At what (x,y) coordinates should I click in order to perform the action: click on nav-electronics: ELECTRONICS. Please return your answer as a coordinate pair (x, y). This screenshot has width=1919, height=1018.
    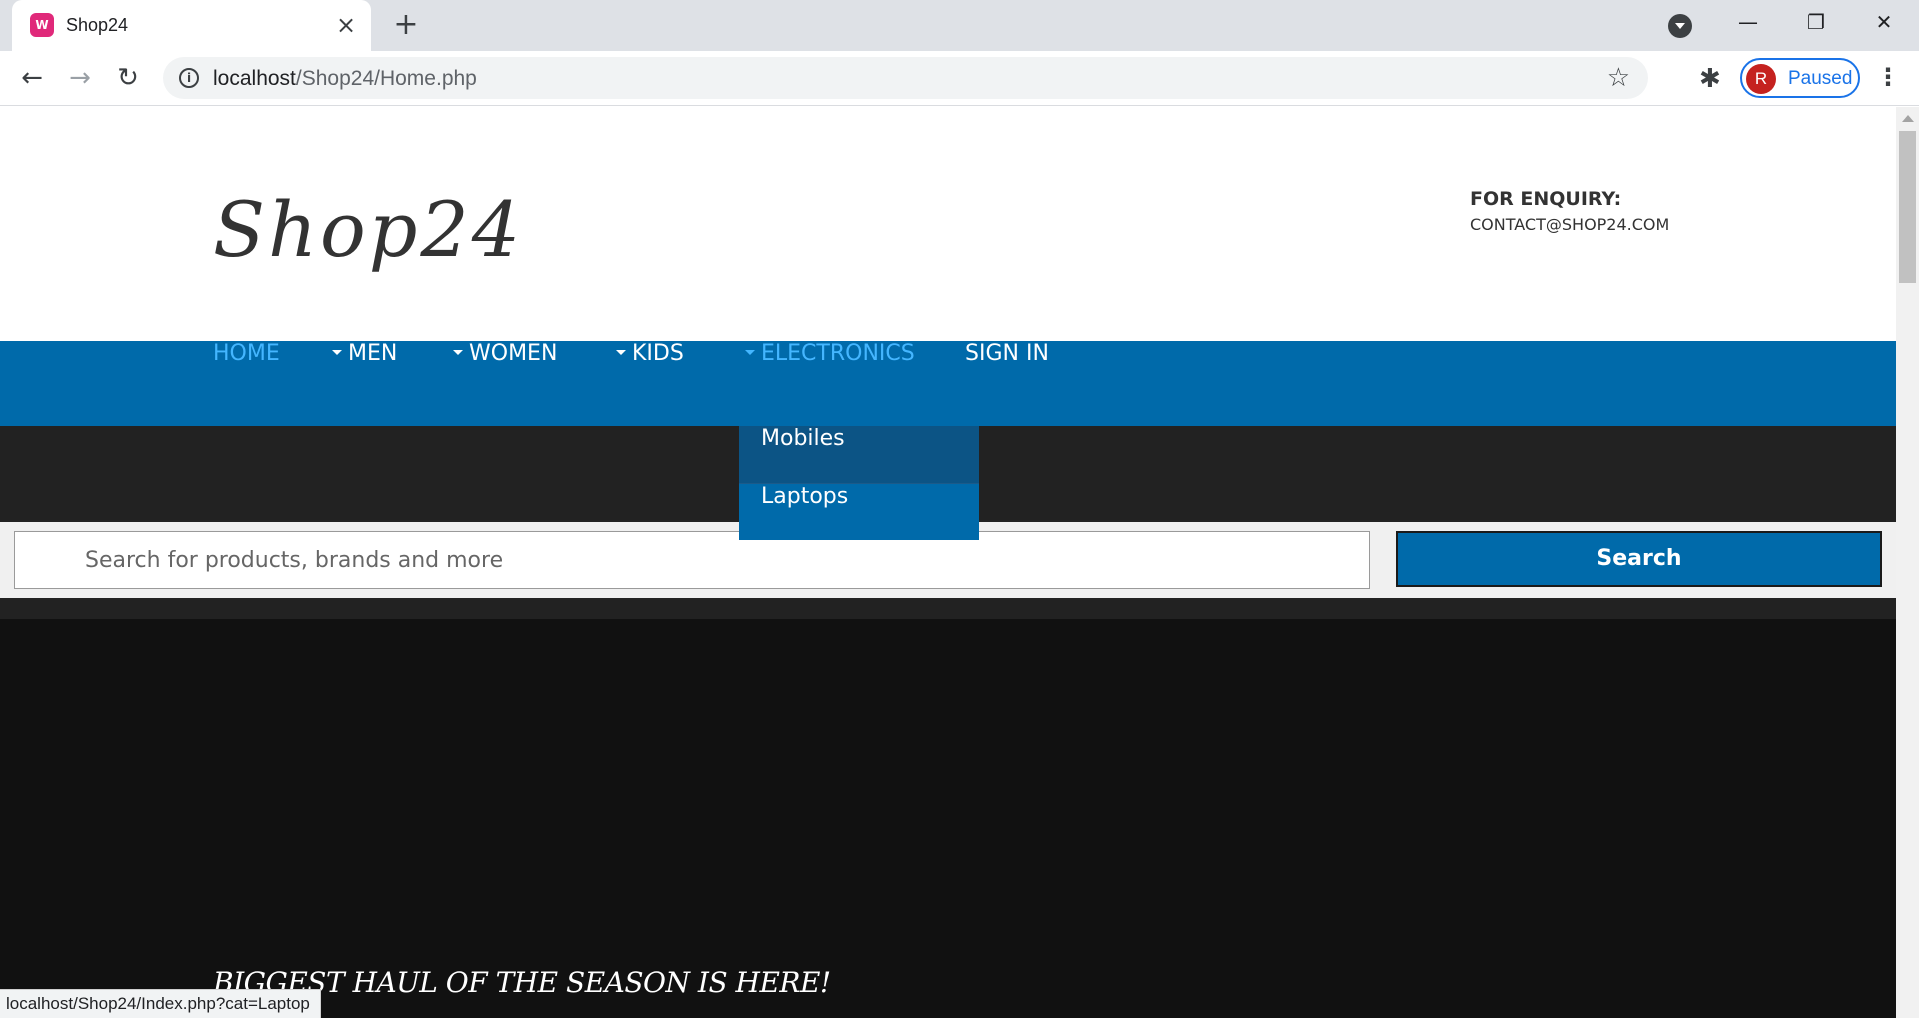
    Looking at the image, I should click on (830, 383).